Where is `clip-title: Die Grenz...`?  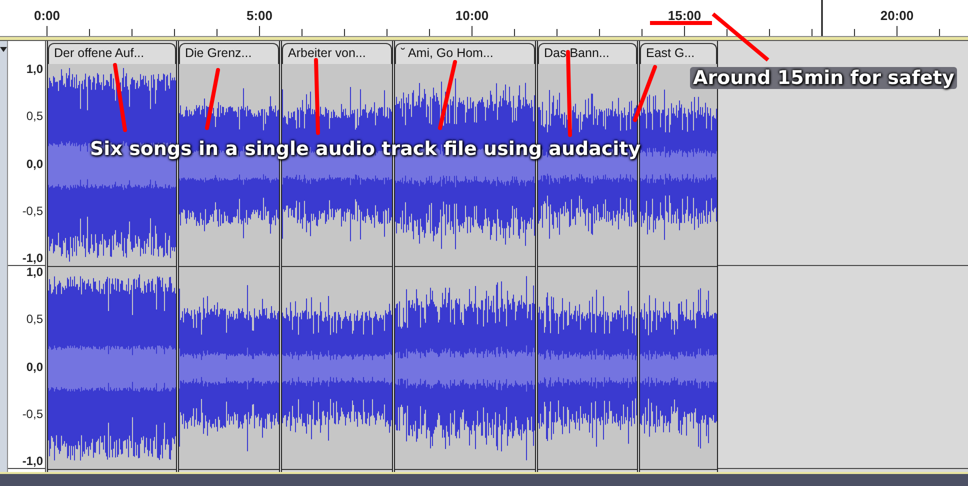
clip-title: Die Grenz... is located at coordinates (229, 53).